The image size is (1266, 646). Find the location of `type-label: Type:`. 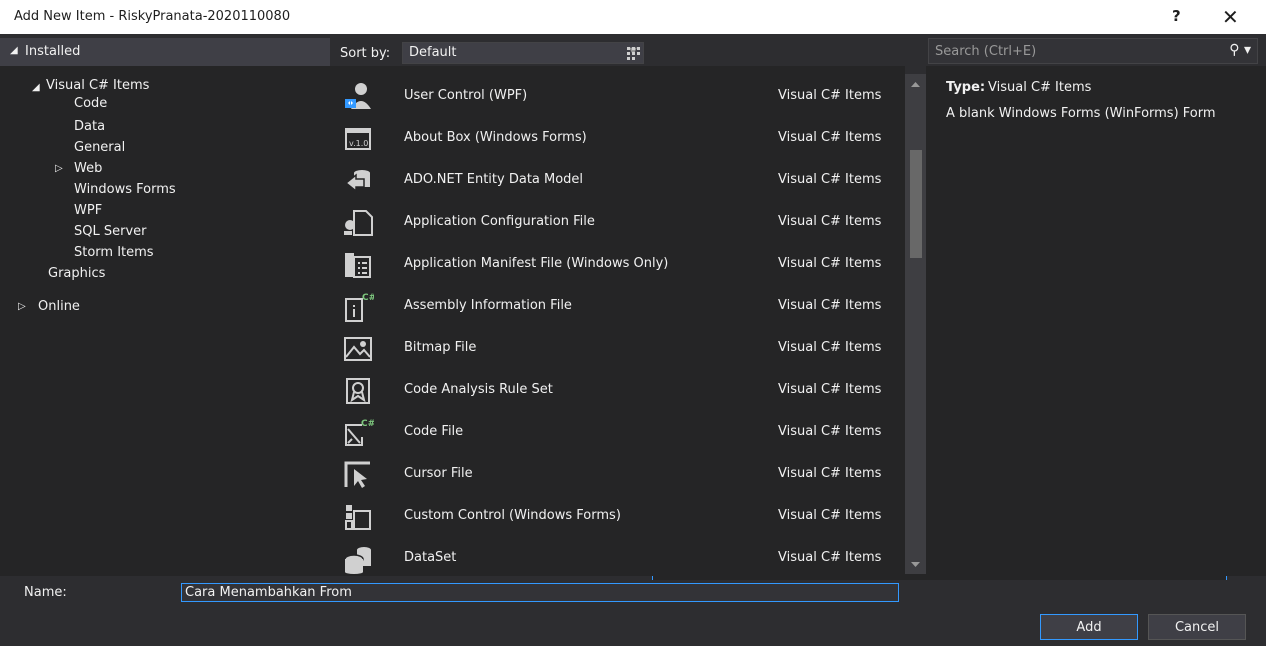

type-label: Type: is located at coordinates (966, 87).